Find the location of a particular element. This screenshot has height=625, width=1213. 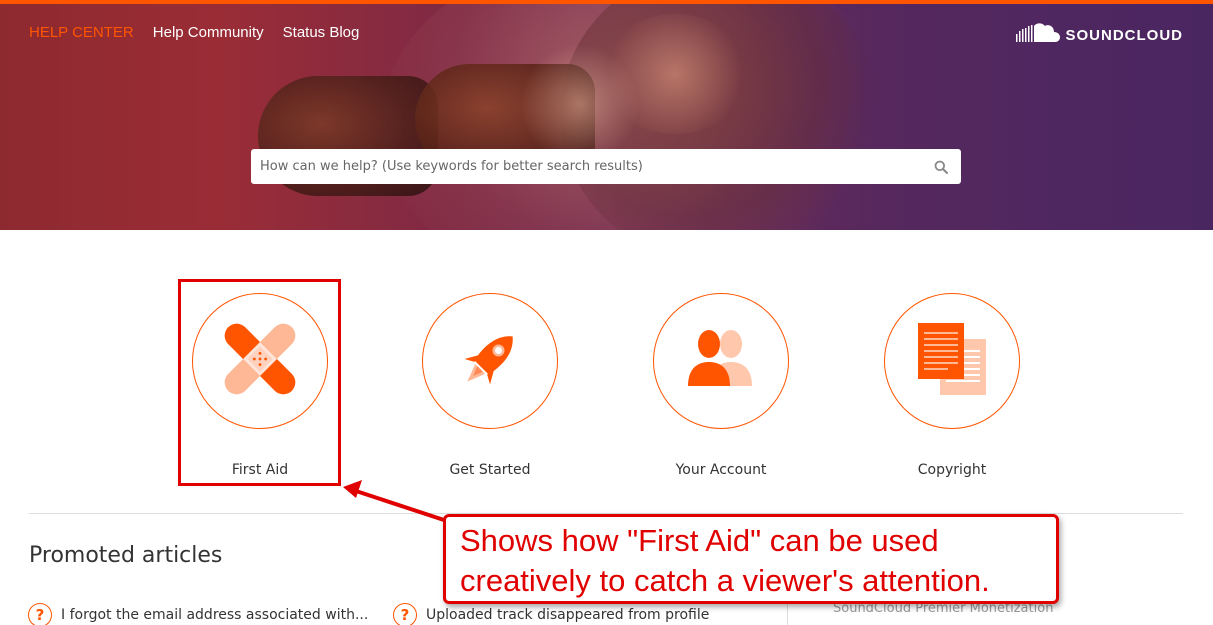

search-bar is located at coordinates (606, 166).